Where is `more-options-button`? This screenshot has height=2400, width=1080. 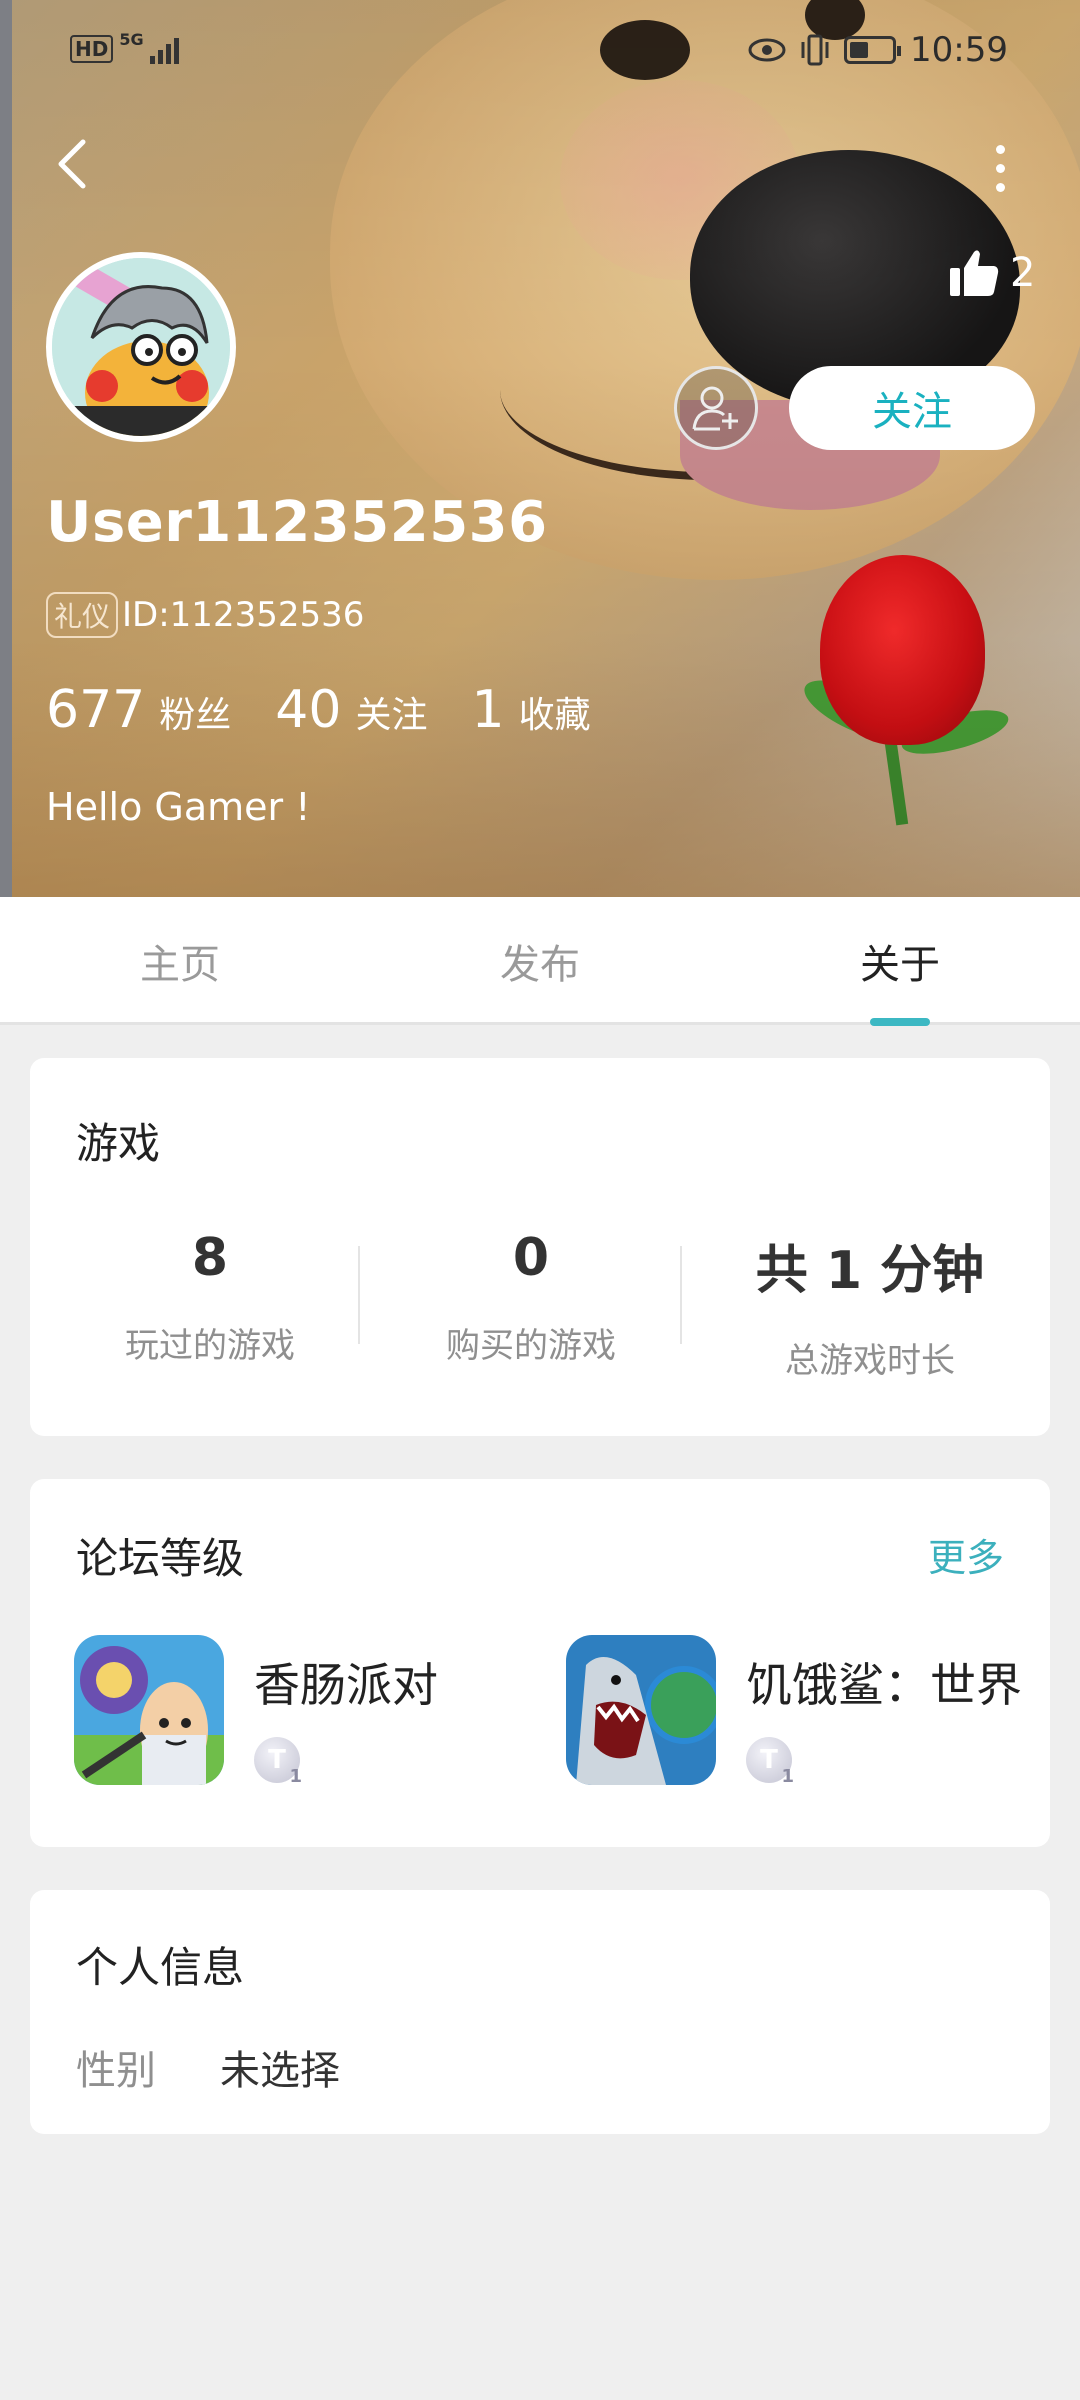 more-options-button is located at coordinates (1000, 168).